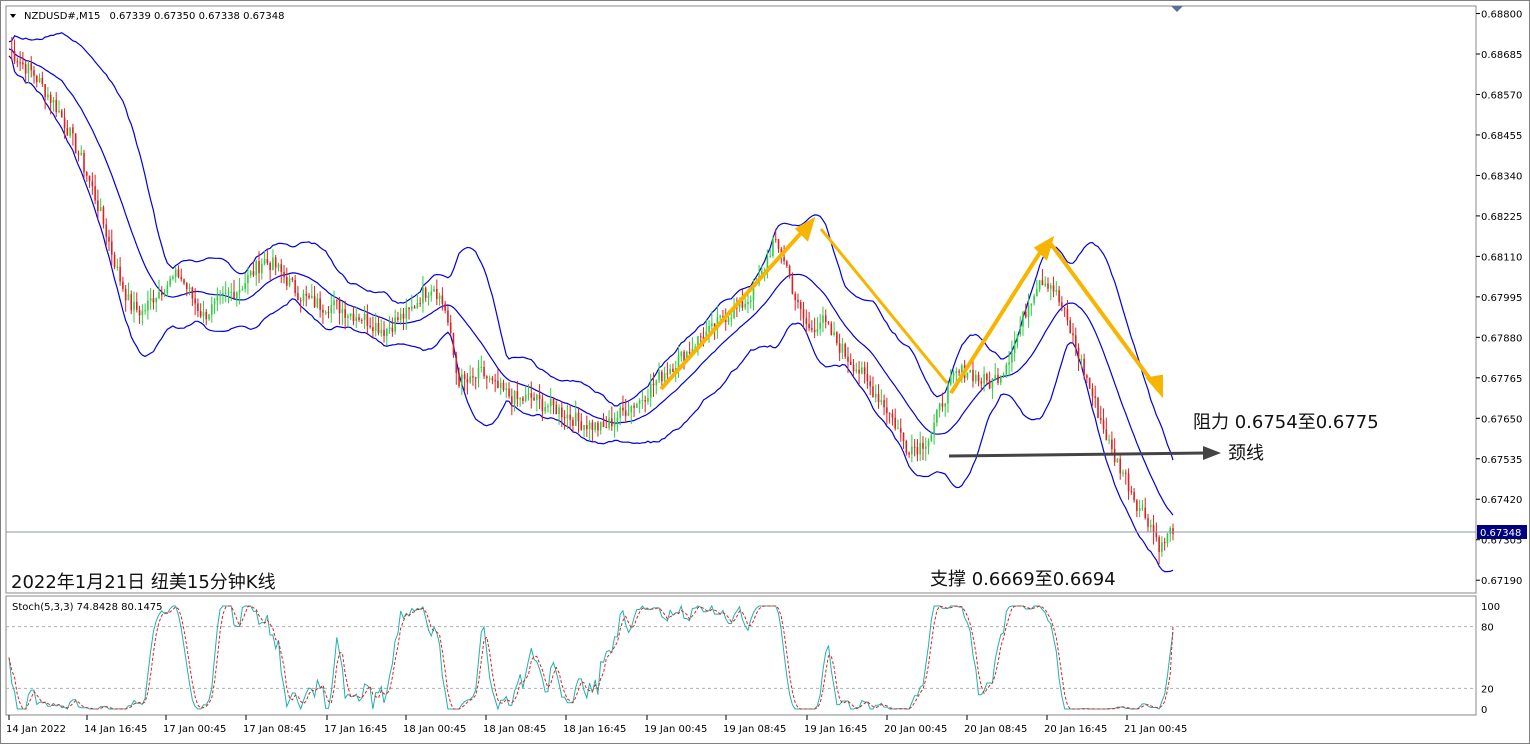  I want to click on time-tick-label: 19 Jan 08:45, so click(754, 729).